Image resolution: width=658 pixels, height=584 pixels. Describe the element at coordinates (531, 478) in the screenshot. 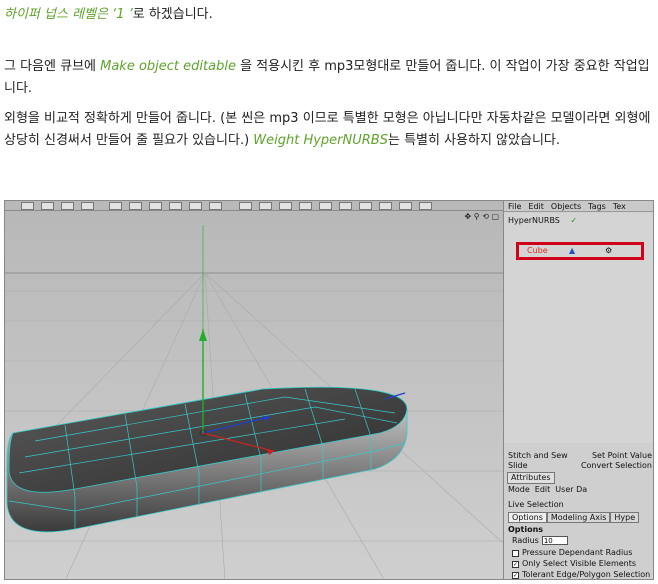

I see `attributes-tab: Attributes` at that location.